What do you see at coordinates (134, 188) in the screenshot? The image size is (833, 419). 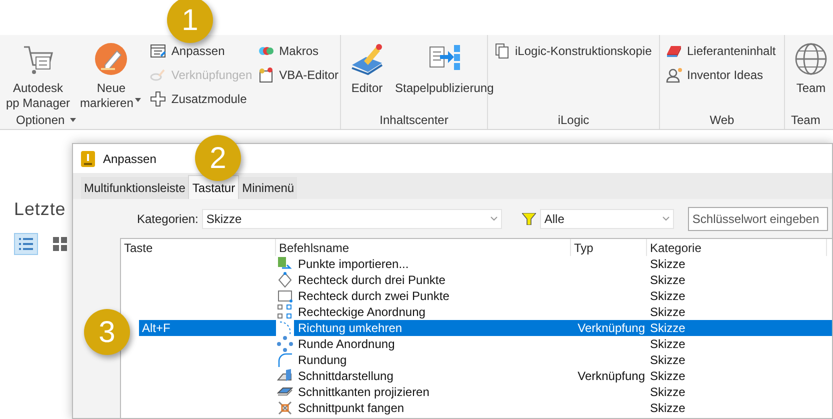 I see `tab: Multifunktionsleiste` at bounding box center [134, 188].